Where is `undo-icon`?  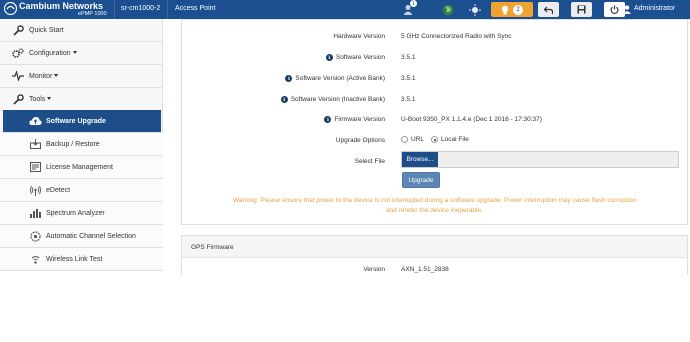
undo-icon is located at coordinates (548, 10).